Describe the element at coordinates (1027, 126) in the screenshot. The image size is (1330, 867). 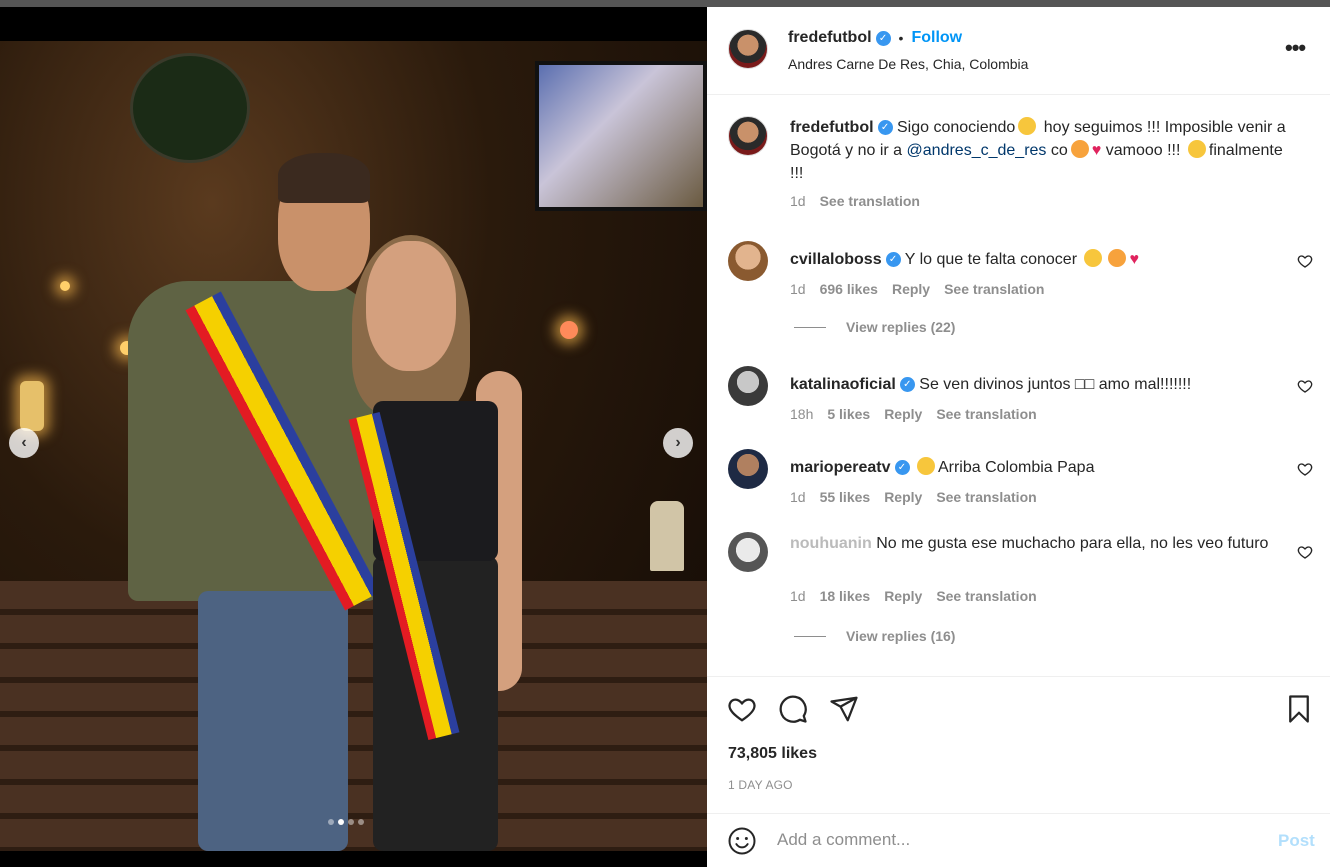
I see `sunglasses-emoji-icon` at that location.